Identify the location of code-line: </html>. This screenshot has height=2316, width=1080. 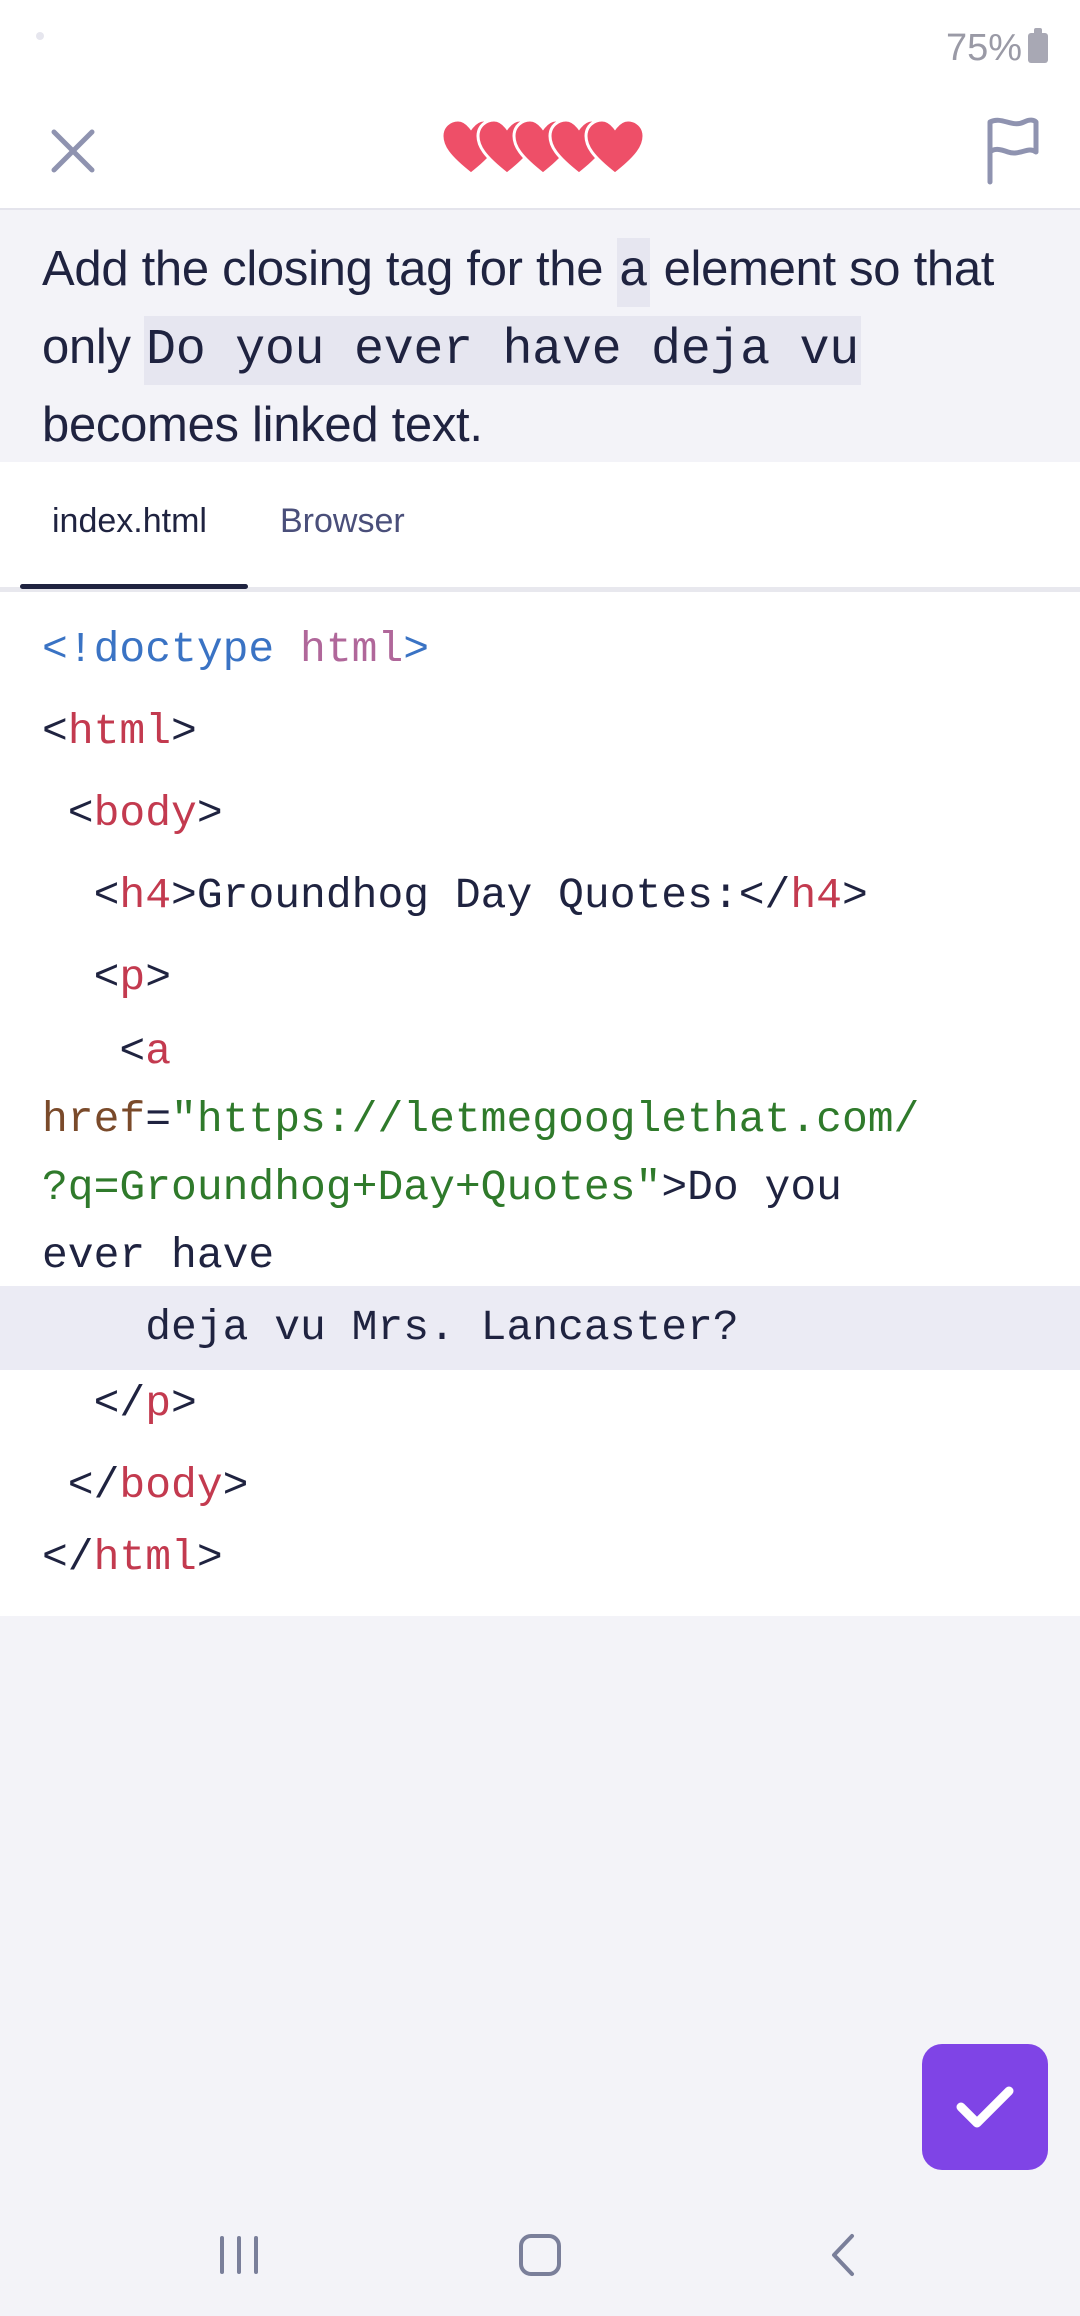
(132, 1558).